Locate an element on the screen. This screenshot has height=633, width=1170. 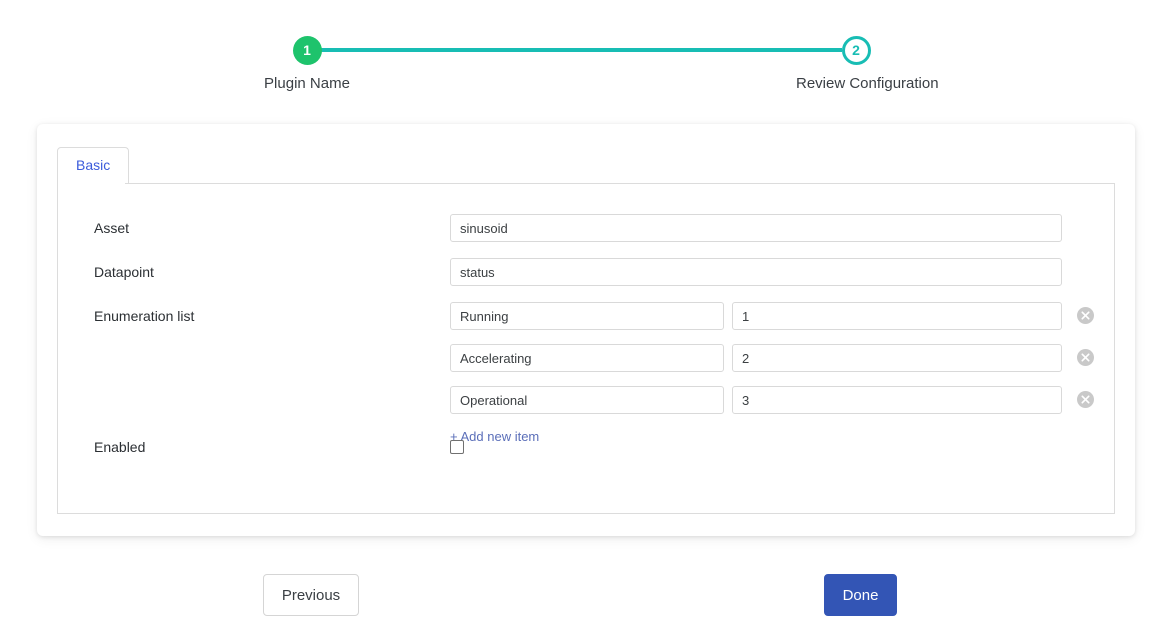
asset-input is located at coordinates (756, 228).